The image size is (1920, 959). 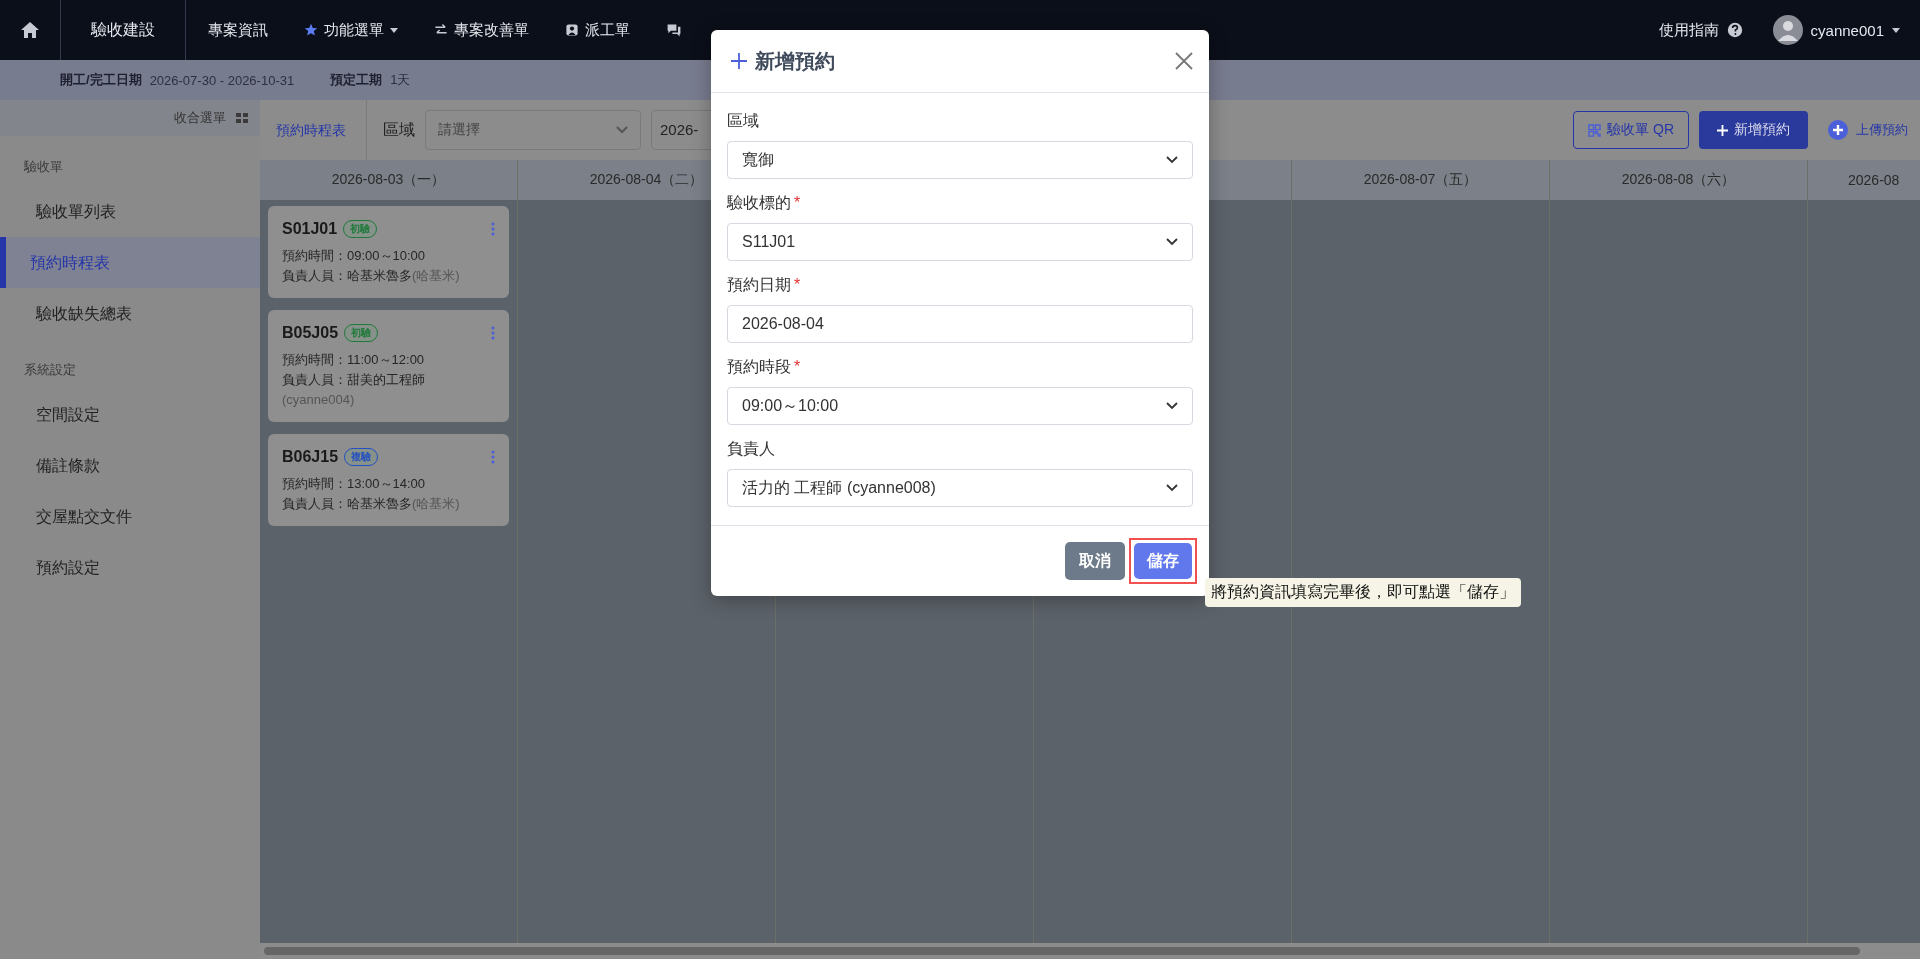 I want to click on upload-link: 上傳預約, so click(x=1868, y=130).